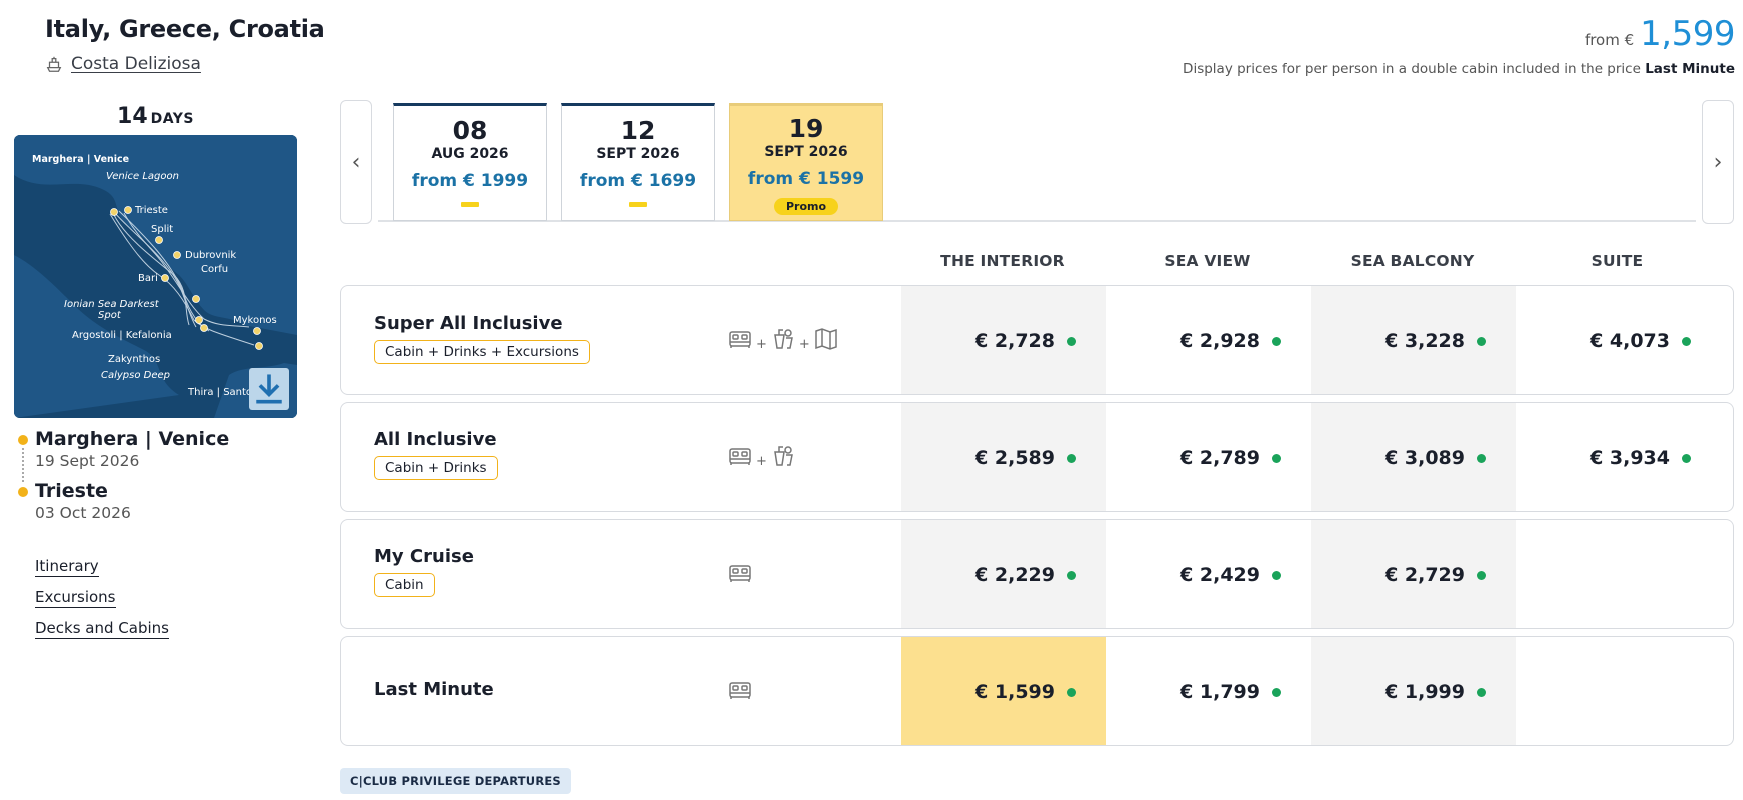 This screenshot has height=800, width=1743. I want to click on carousel-next-button: ›, so click(1718, 162).